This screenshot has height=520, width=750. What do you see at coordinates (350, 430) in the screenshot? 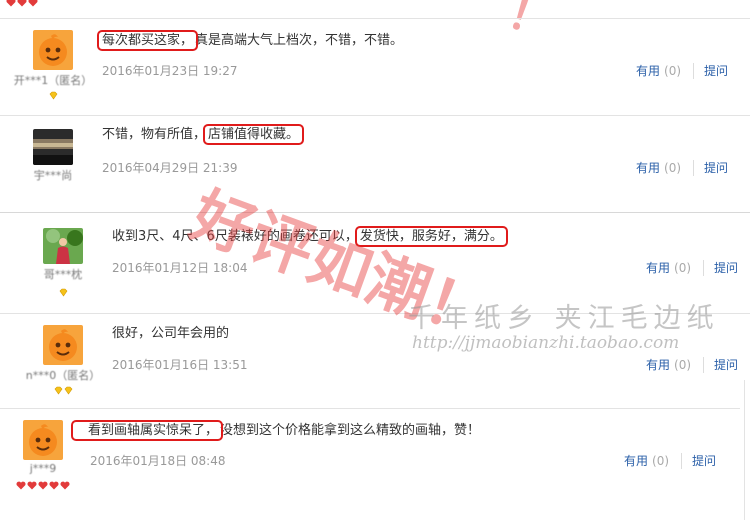
I see `review-text: 没想到这个价格能拿到这么精致的画轴，赞！` at bounding box center [350, 430].